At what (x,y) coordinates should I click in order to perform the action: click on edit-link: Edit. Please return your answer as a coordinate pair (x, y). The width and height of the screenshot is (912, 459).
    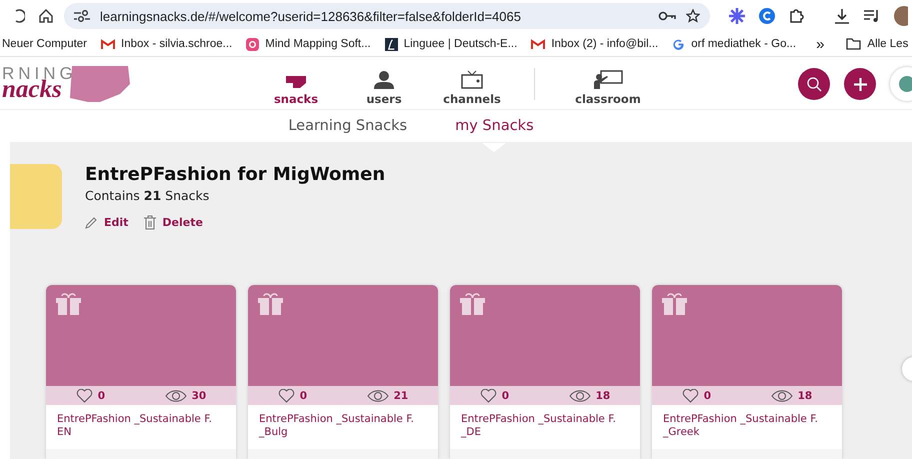
    Looking at the image, I should click on (106, 222).